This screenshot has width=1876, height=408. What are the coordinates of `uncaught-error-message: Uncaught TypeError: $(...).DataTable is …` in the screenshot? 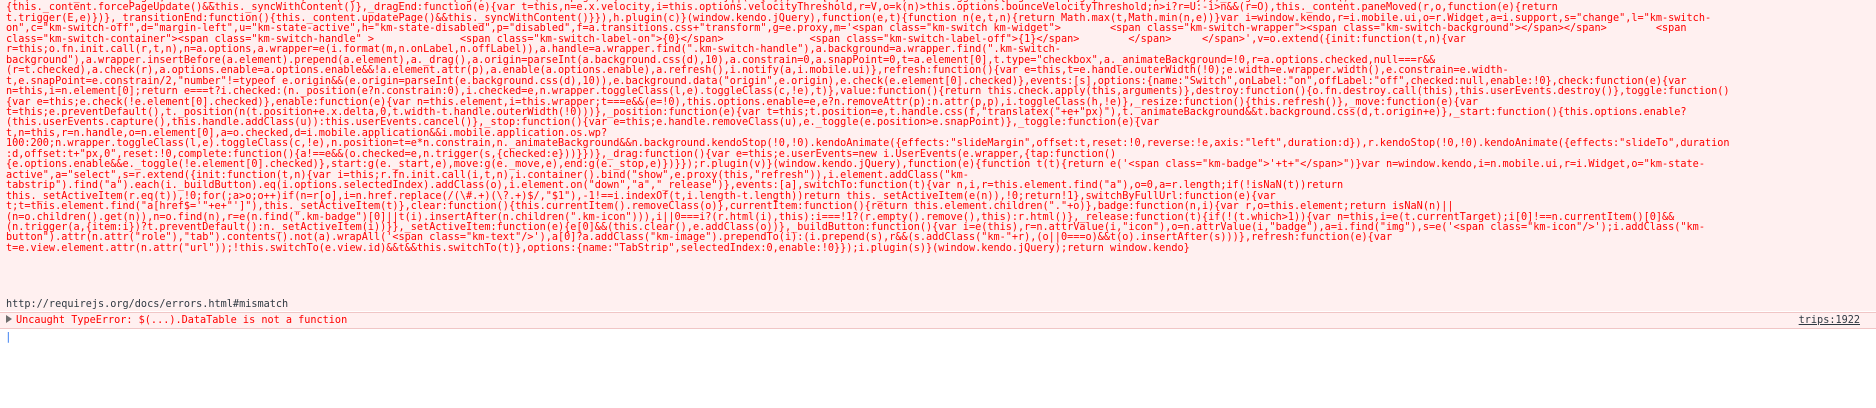 It's located at (182, 320).